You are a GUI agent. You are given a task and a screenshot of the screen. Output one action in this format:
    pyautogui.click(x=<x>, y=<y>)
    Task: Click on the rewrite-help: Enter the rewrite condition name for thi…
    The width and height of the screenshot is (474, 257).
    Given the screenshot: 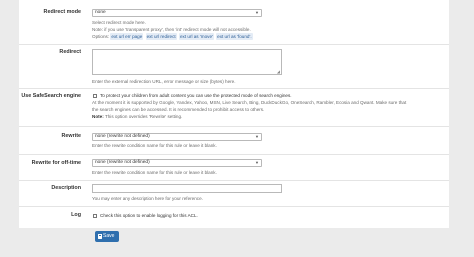 What is the action you would take?
    pyautogui.click(x=154, y=145)
    